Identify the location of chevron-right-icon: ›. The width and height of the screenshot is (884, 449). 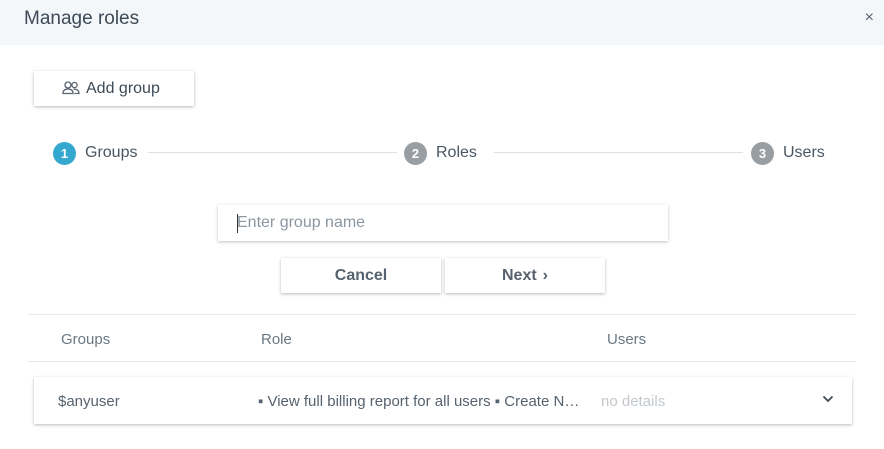
(545, 275).